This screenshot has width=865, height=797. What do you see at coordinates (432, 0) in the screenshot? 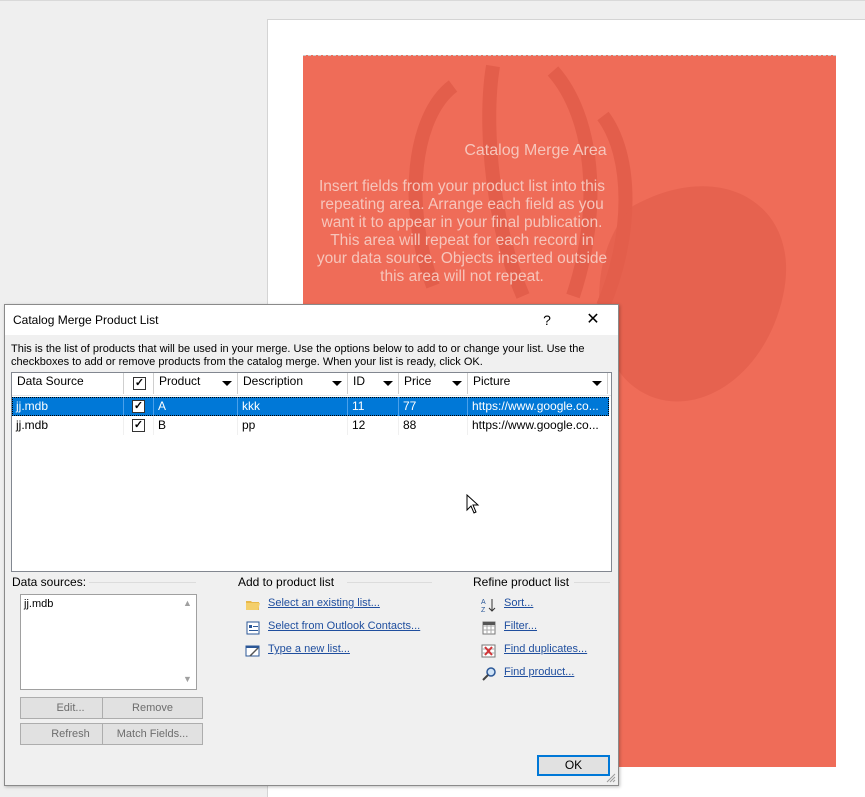
I see `ruler-line` at bounding box center [432, 0].